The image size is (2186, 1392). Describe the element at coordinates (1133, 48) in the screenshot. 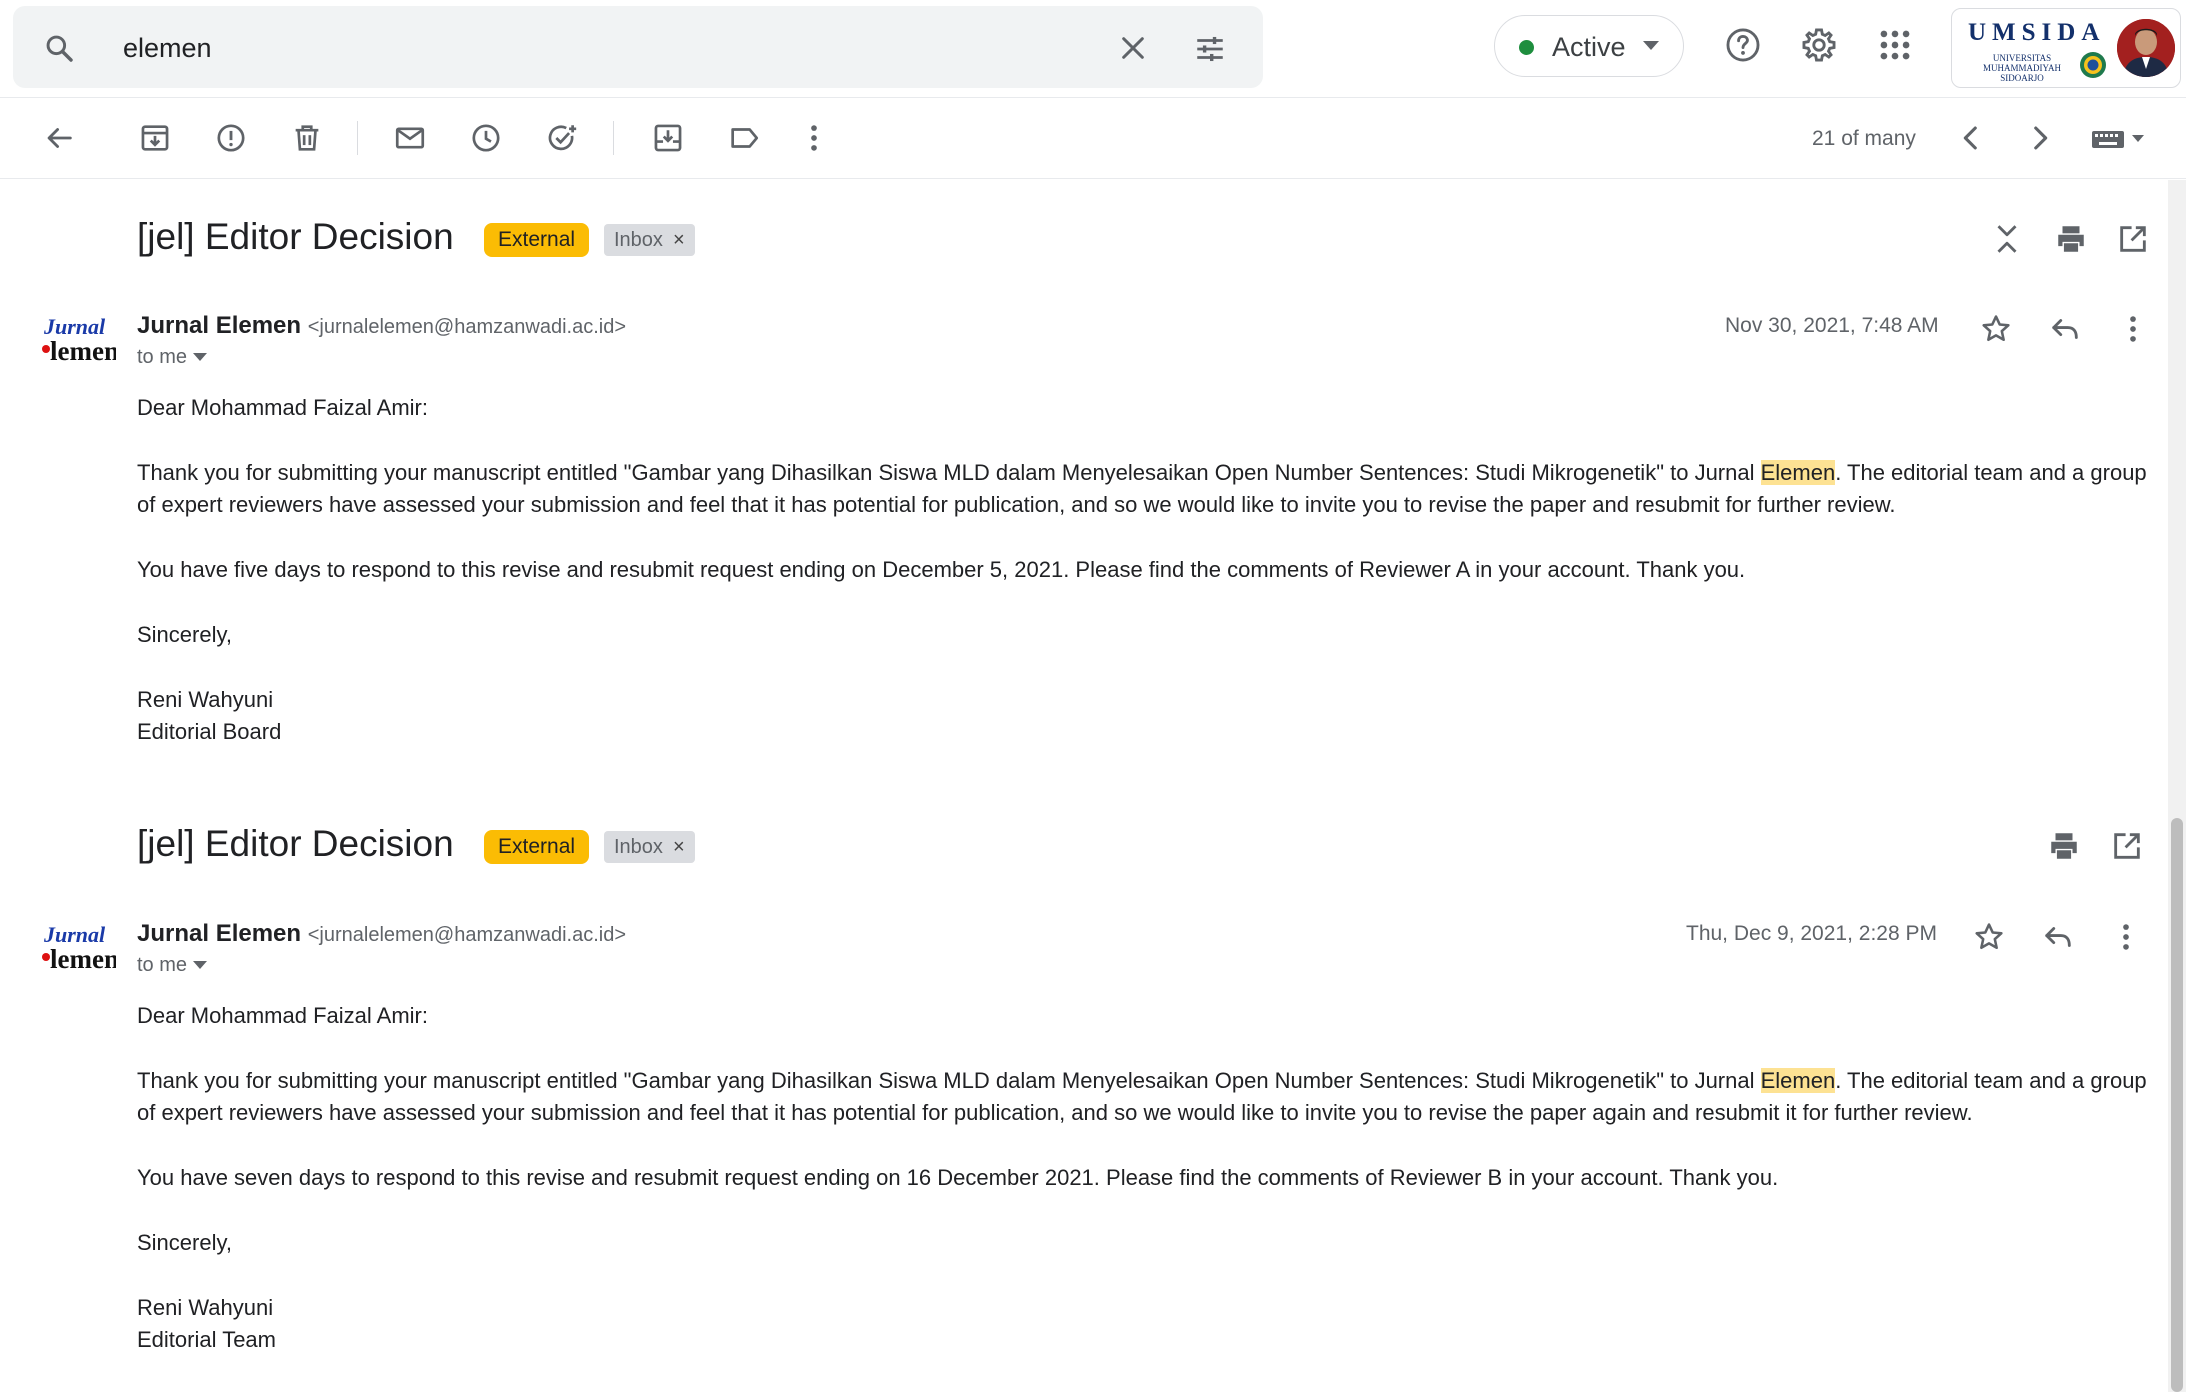

I see `close-icon` at that location.